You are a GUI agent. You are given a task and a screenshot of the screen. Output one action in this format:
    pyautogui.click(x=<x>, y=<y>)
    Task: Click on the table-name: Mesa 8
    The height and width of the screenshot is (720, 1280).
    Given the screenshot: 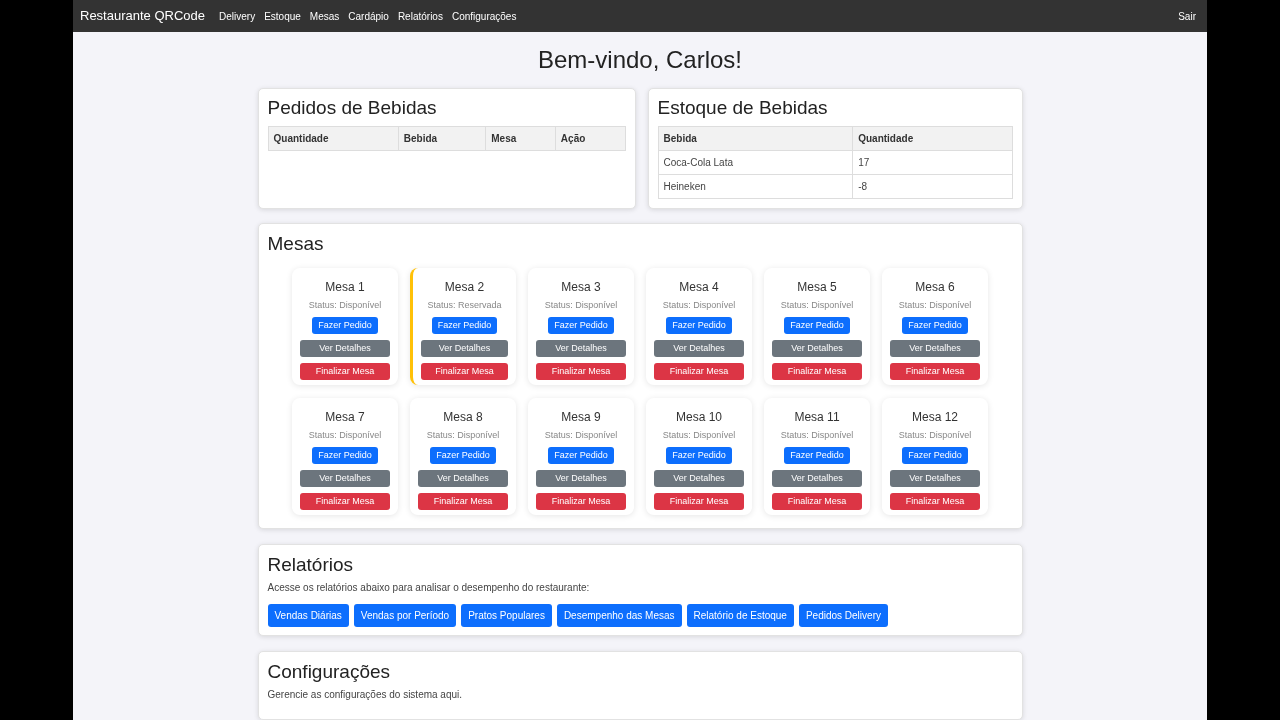 What is the action you would take?
    pyautogui.click(x=463, y=417)
    